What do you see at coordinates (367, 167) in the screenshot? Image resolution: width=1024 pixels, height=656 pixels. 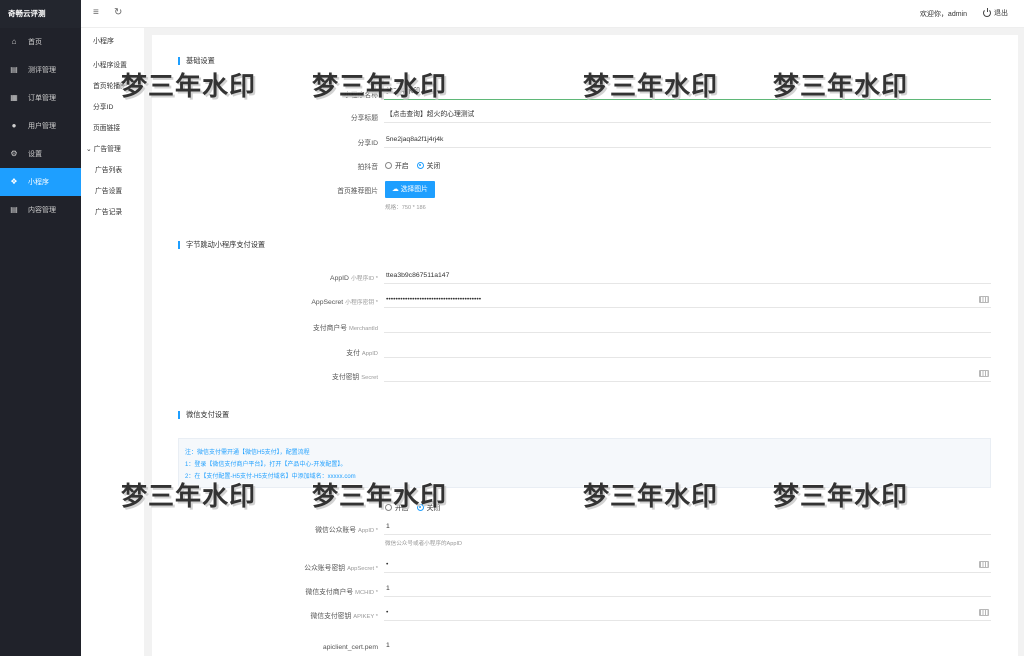 I see `douyin-label: 拍抖音` at bounding box center [367, 167].